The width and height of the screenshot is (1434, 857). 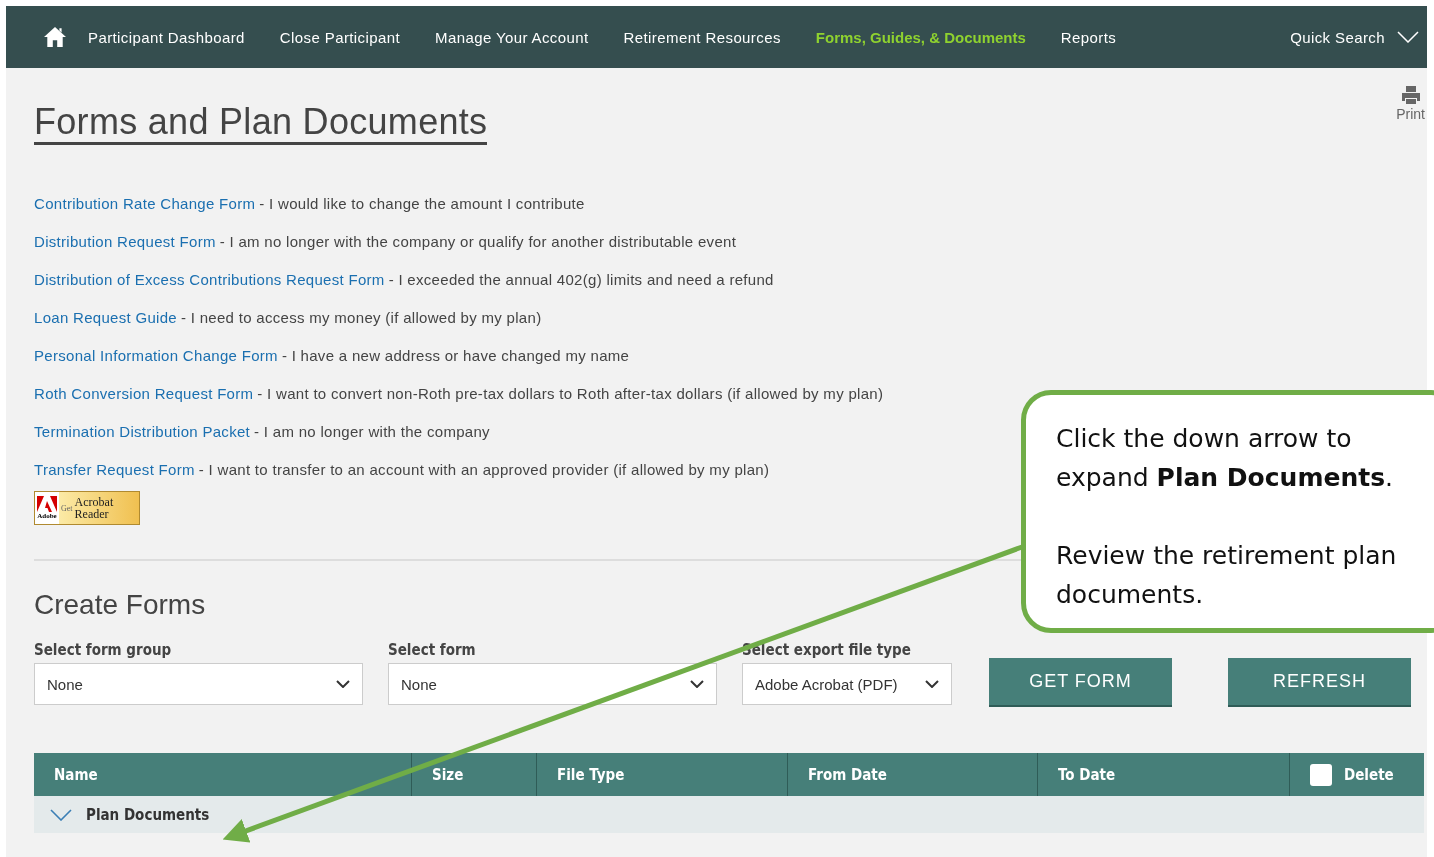 What do you see at coordinates (142, 442) in the screenshot?
I see `form-link: Termination Distribution Packet` at bounding box center [142, 442].